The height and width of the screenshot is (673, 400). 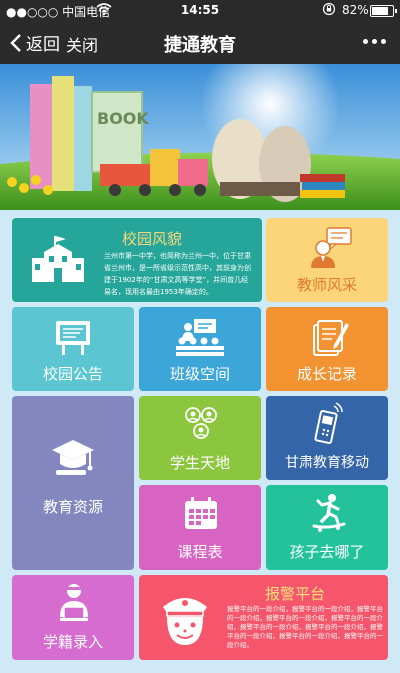 What do you see at coordinates (331, 250) in the screenshot?
I see `teacher-icon` at bounding box center [331, 250].